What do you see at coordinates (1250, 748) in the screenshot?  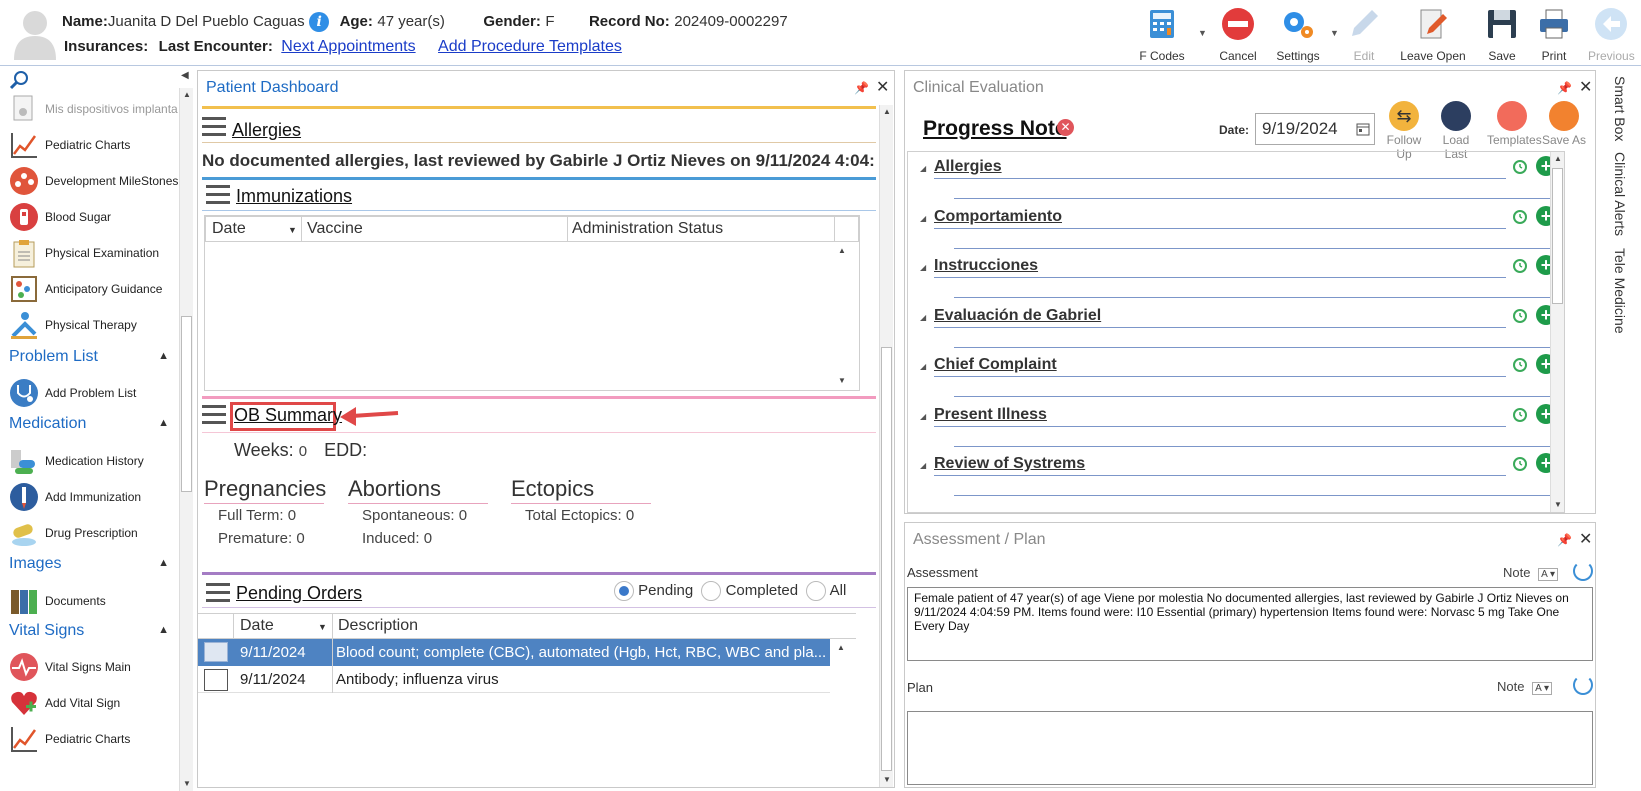 I see `plan-textarea` at bounding box center [1250, 748].